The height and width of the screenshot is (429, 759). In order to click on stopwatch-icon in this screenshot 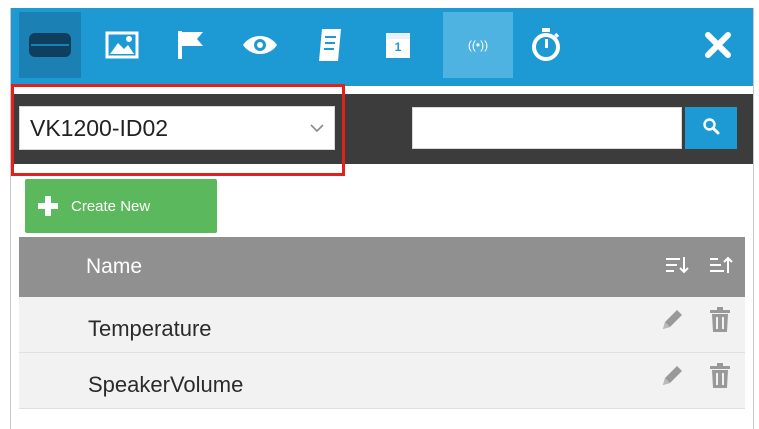, I will do `click(546, 45)`.